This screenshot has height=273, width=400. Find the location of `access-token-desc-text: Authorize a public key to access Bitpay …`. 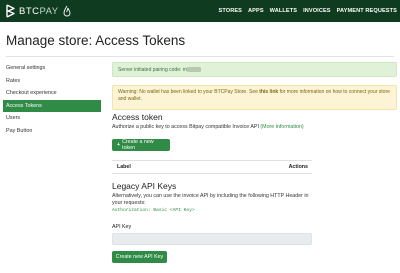

access-token-desc-text: Authorize a public key to access Bitpay … is located at coordinates (186, 127).